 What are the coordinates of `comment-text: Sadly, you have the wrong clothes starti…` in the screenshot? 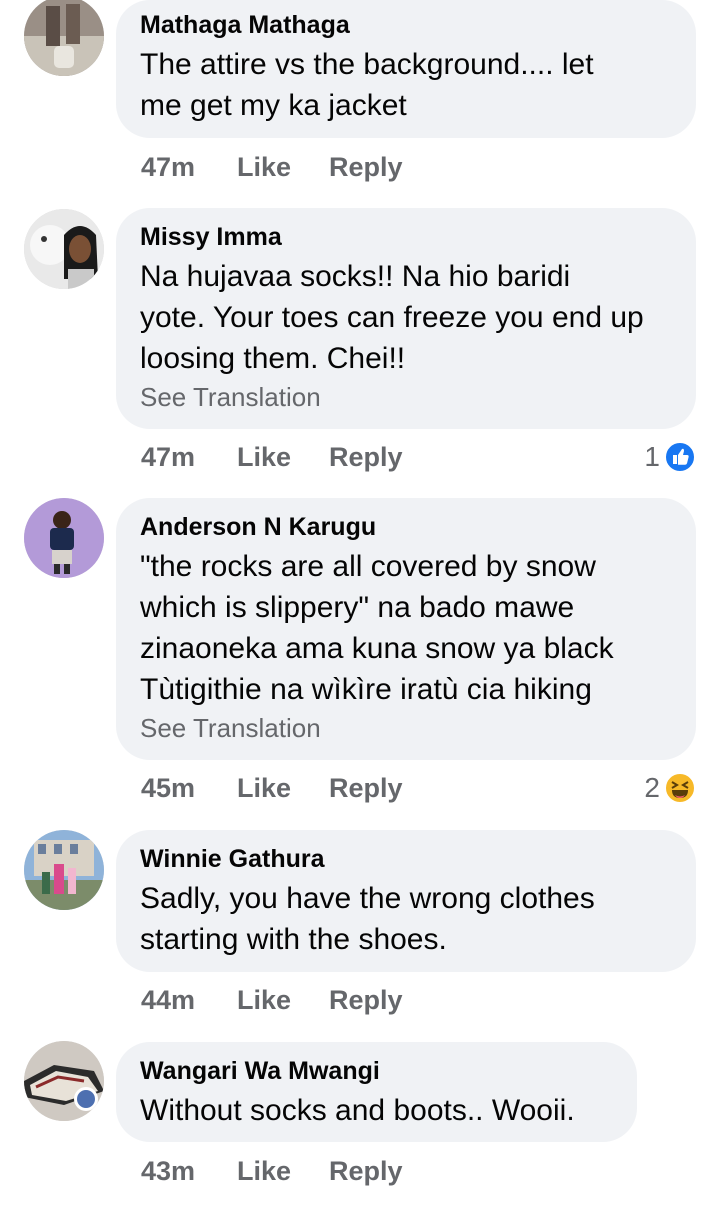 It's located at (367, 919).